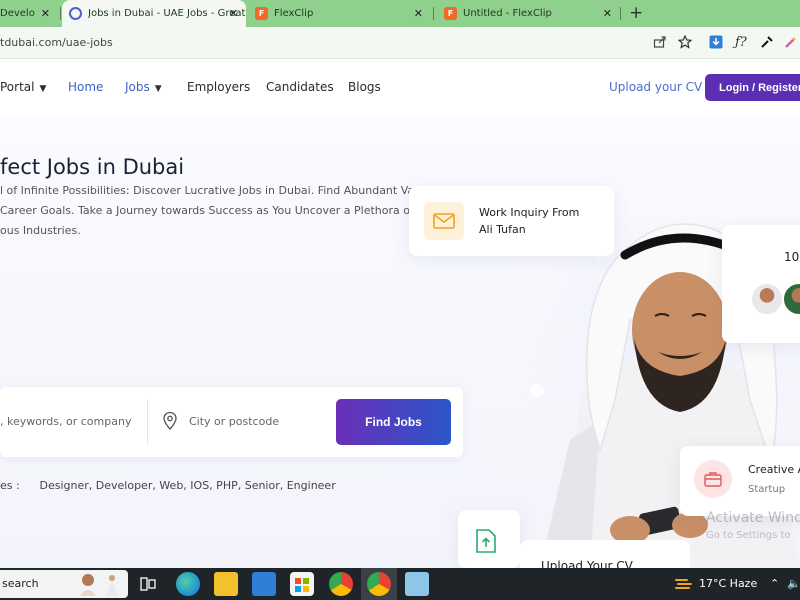 The height and width of the screenshot is (600, 800). I want to click on browser-tab-active: Jobs in Dubai - UAE Jobs - Great ✕, so click(154, 13).